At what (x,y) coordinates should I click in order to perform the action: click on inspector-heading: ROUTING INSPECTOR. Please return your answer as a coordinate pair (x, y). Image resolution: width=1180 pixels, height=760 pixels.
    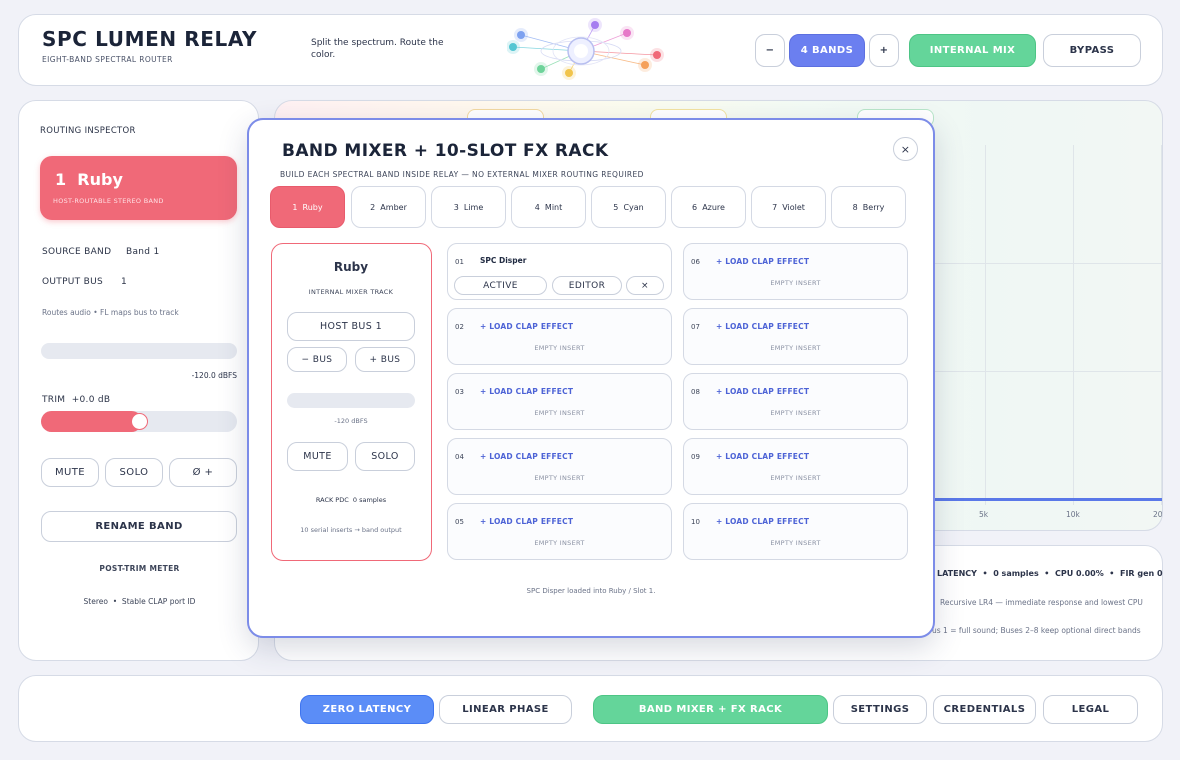
    Looking at the image, I should click on (88, 131).